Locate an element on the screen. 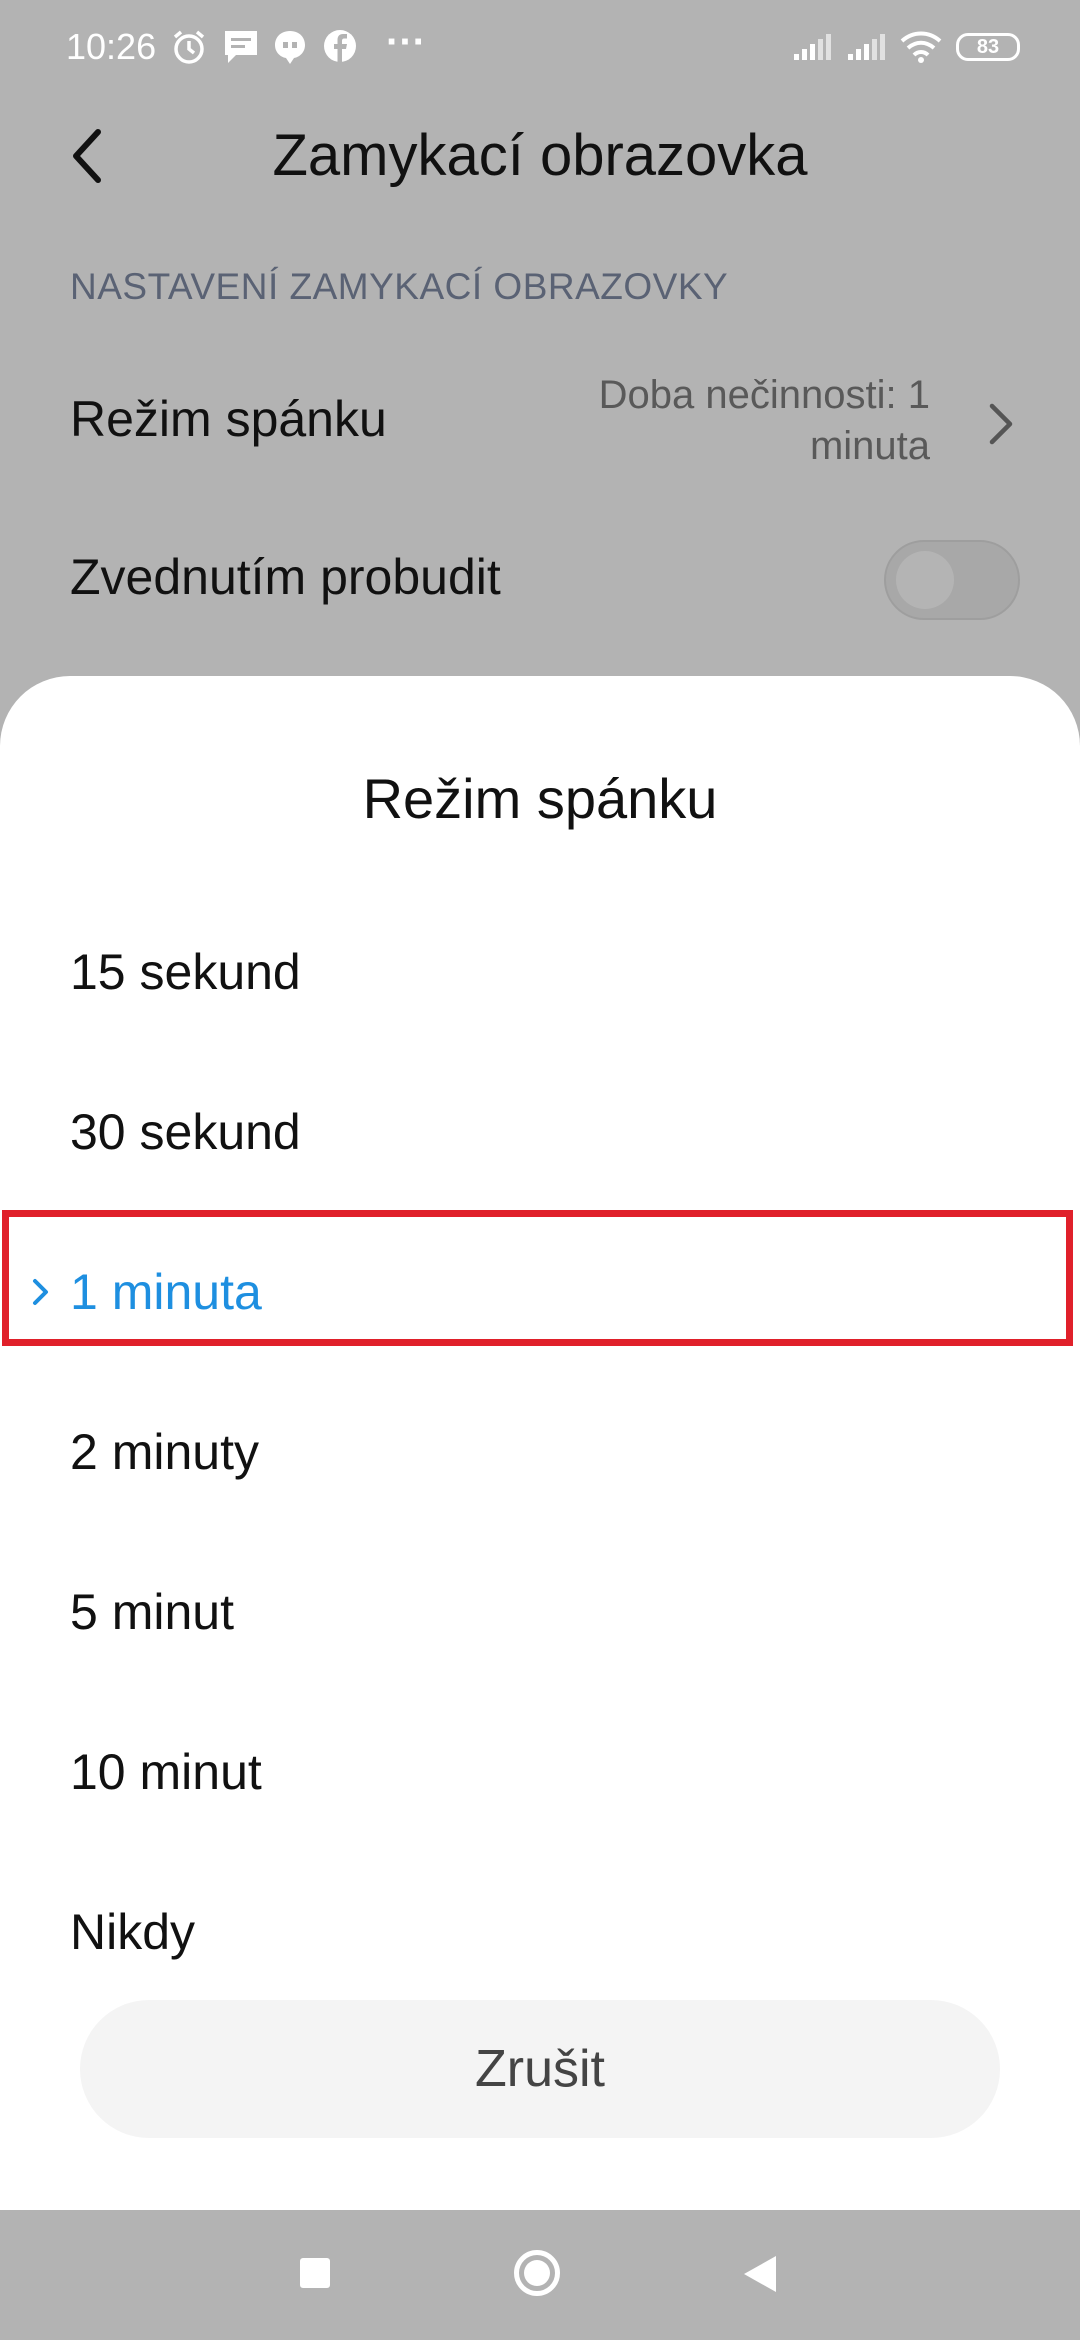 This screenshot has width=1080, height=2340. sleep-mode-value: Doba nečinnosti: 1 minuta is located at coordinates (700, 421).